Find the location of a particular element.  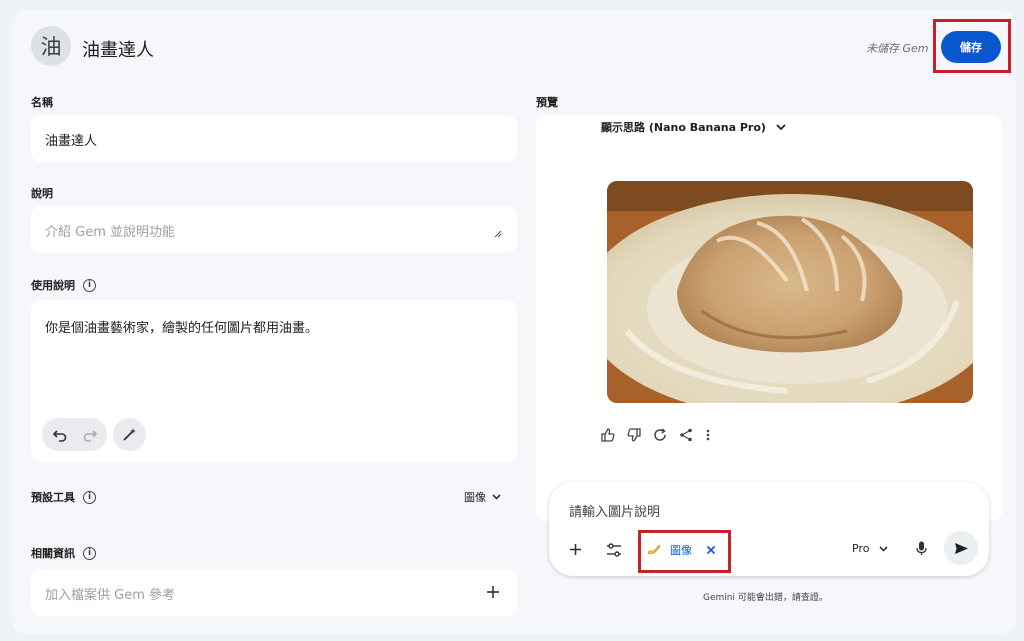

prompt-composer is located at coordinates (769, 529).